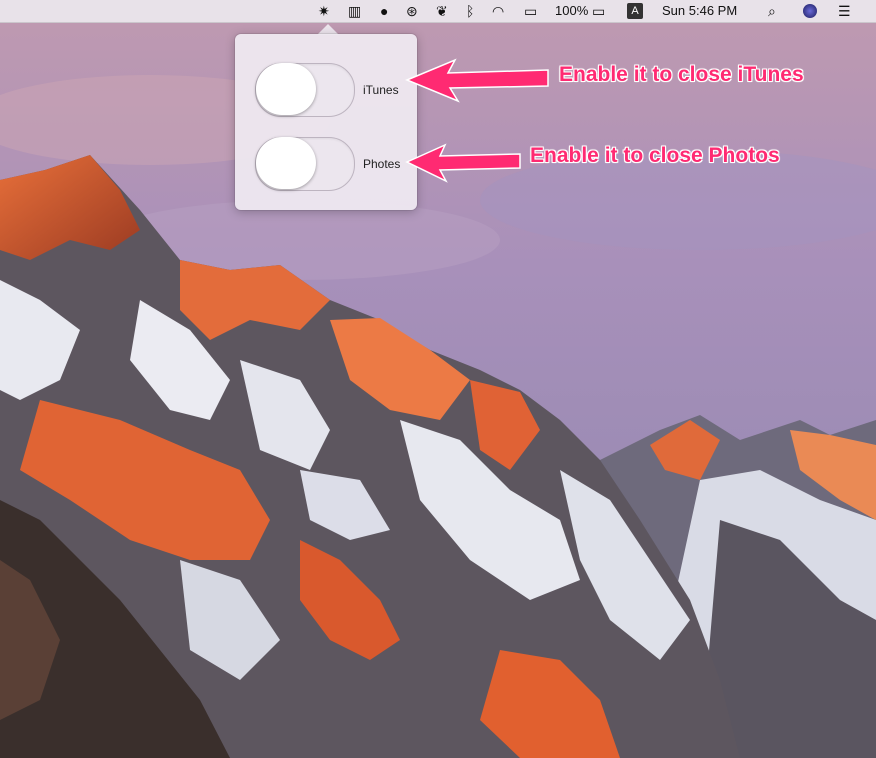 The width and height of the screenshot is (876, 758). I want to click on photos-annotation: Enable it to close Photos, so click(655, 155).